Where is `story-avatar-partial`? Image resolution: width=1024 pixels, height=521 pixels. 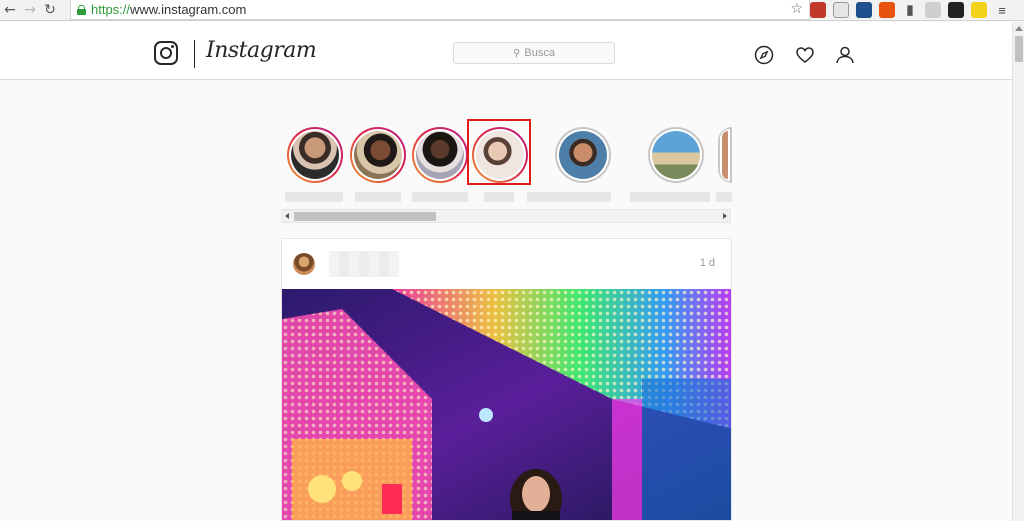 story-avatar-partial is located at coordinates (725, 155).